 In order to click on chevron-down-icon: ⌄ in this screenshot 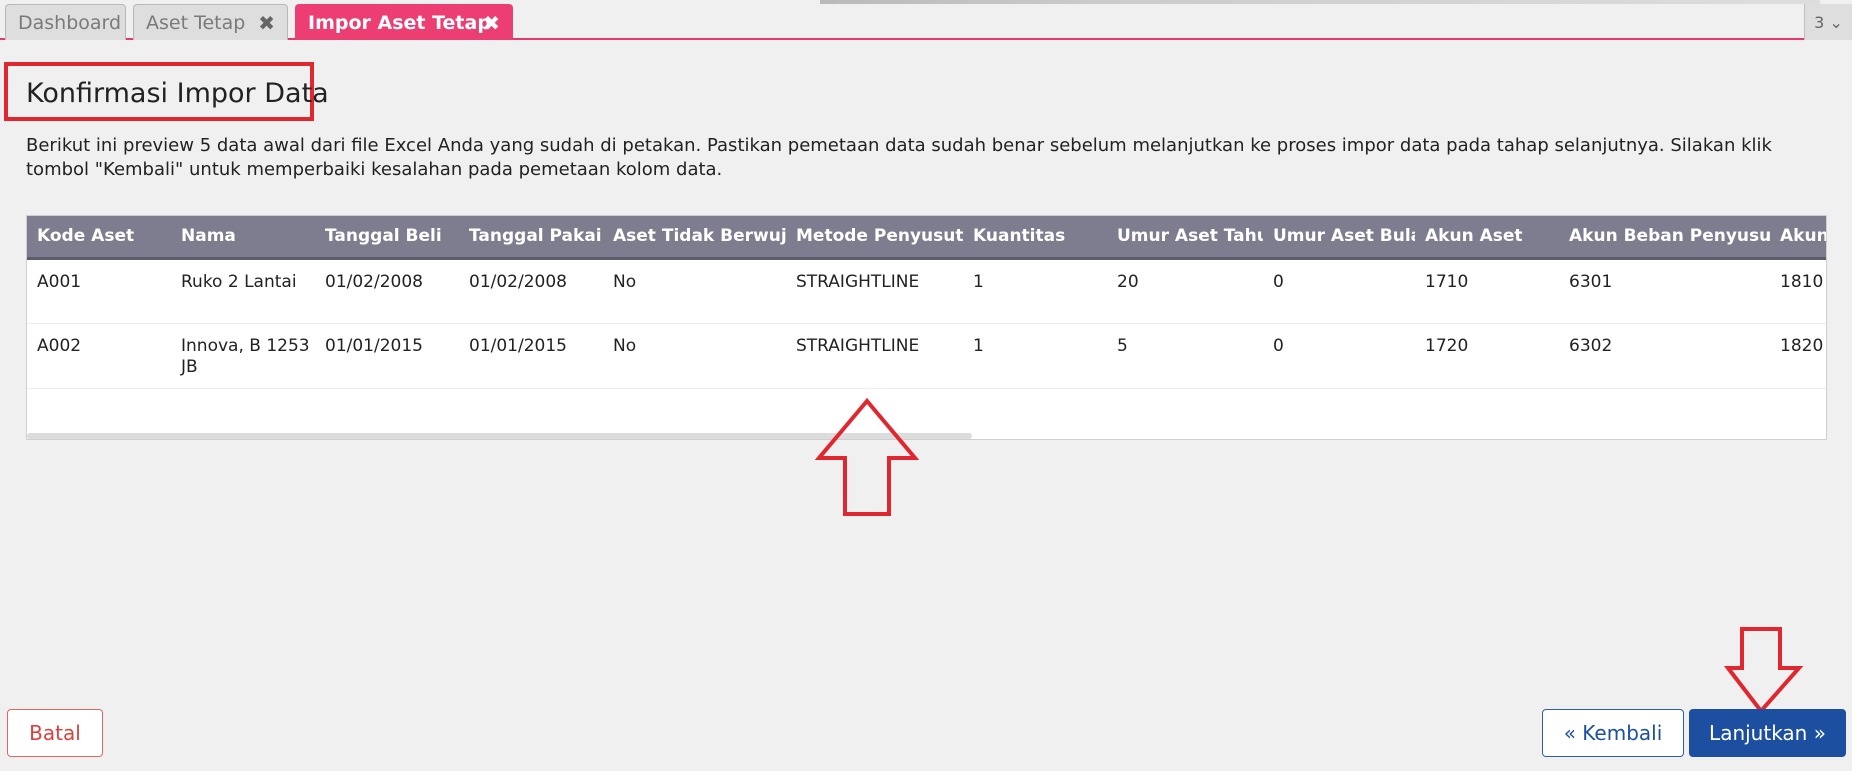, I will do `click(1836, 22)`.